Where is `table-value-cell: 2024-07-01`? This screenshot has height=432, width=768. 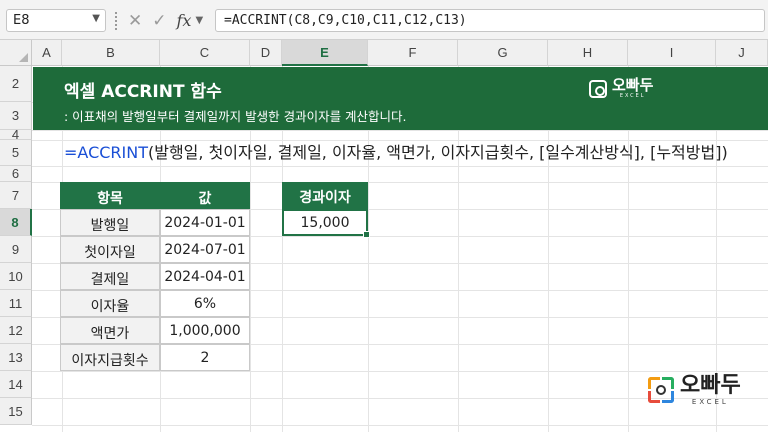 table-value-cell: 2024-07-01 is located at coordinates (205, 249).